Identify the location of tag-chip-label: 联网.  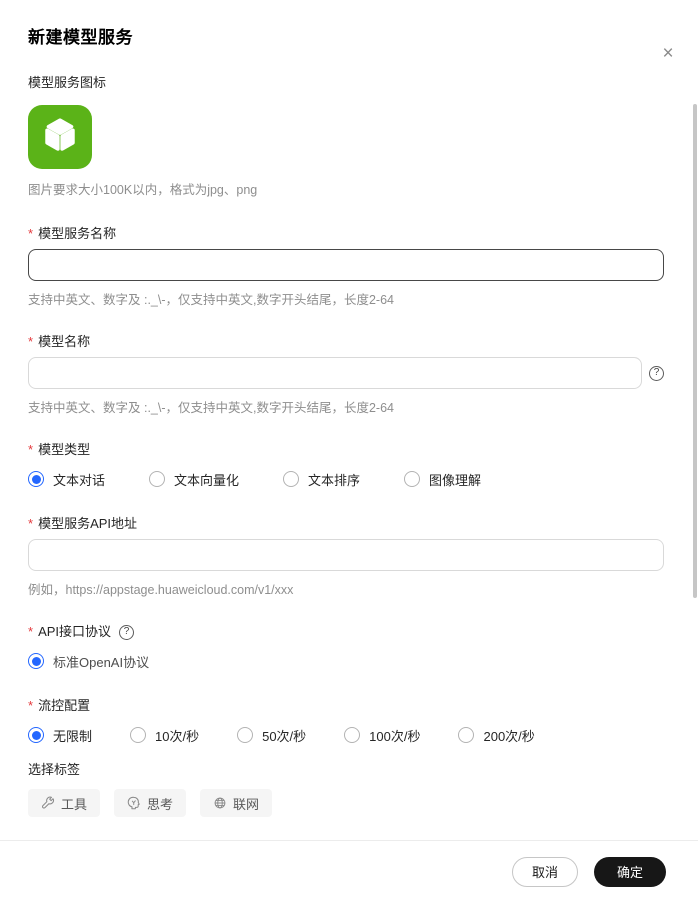
(246, 804).